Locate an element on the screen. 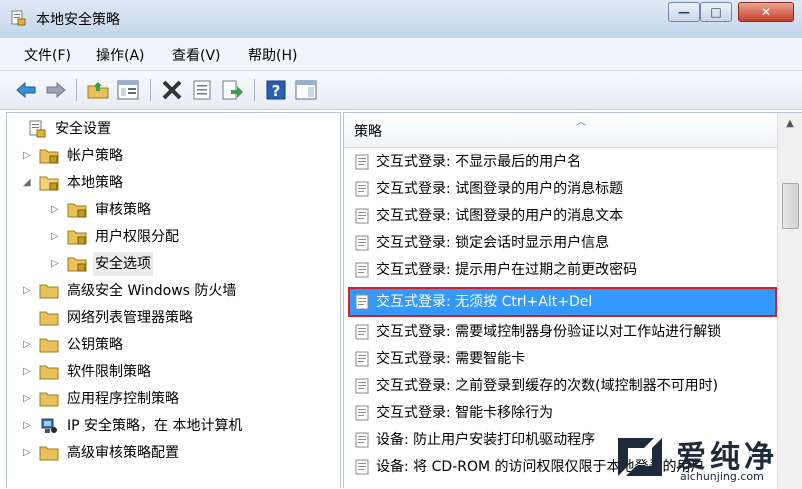  policy-row: 交互式登录: 需要域控制器身份验证以对工作站进行解锁 is located at coordinates (562, 332).